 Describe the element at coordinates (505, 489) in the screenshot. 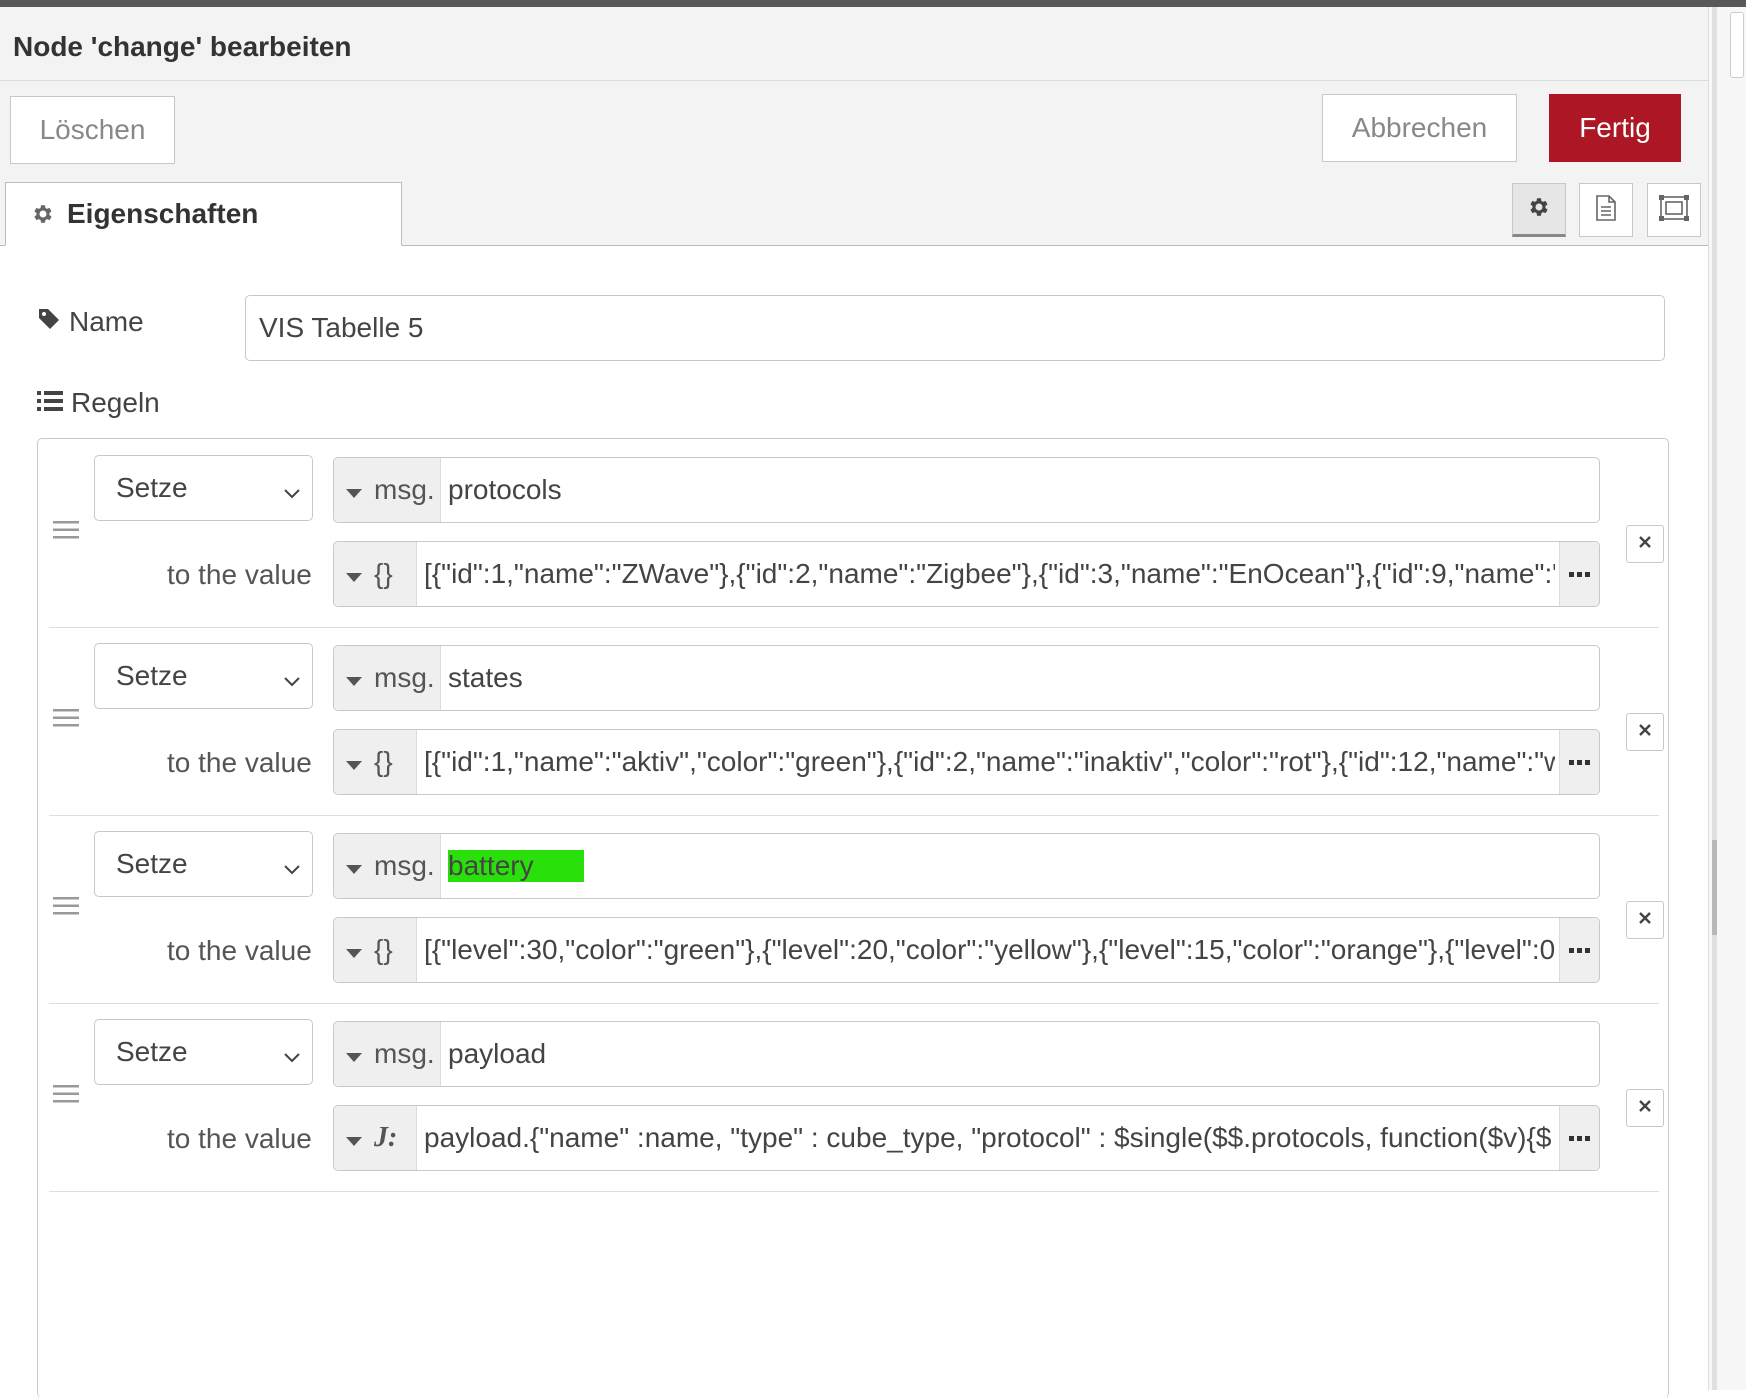

I see `property-value: protocols` at that location.